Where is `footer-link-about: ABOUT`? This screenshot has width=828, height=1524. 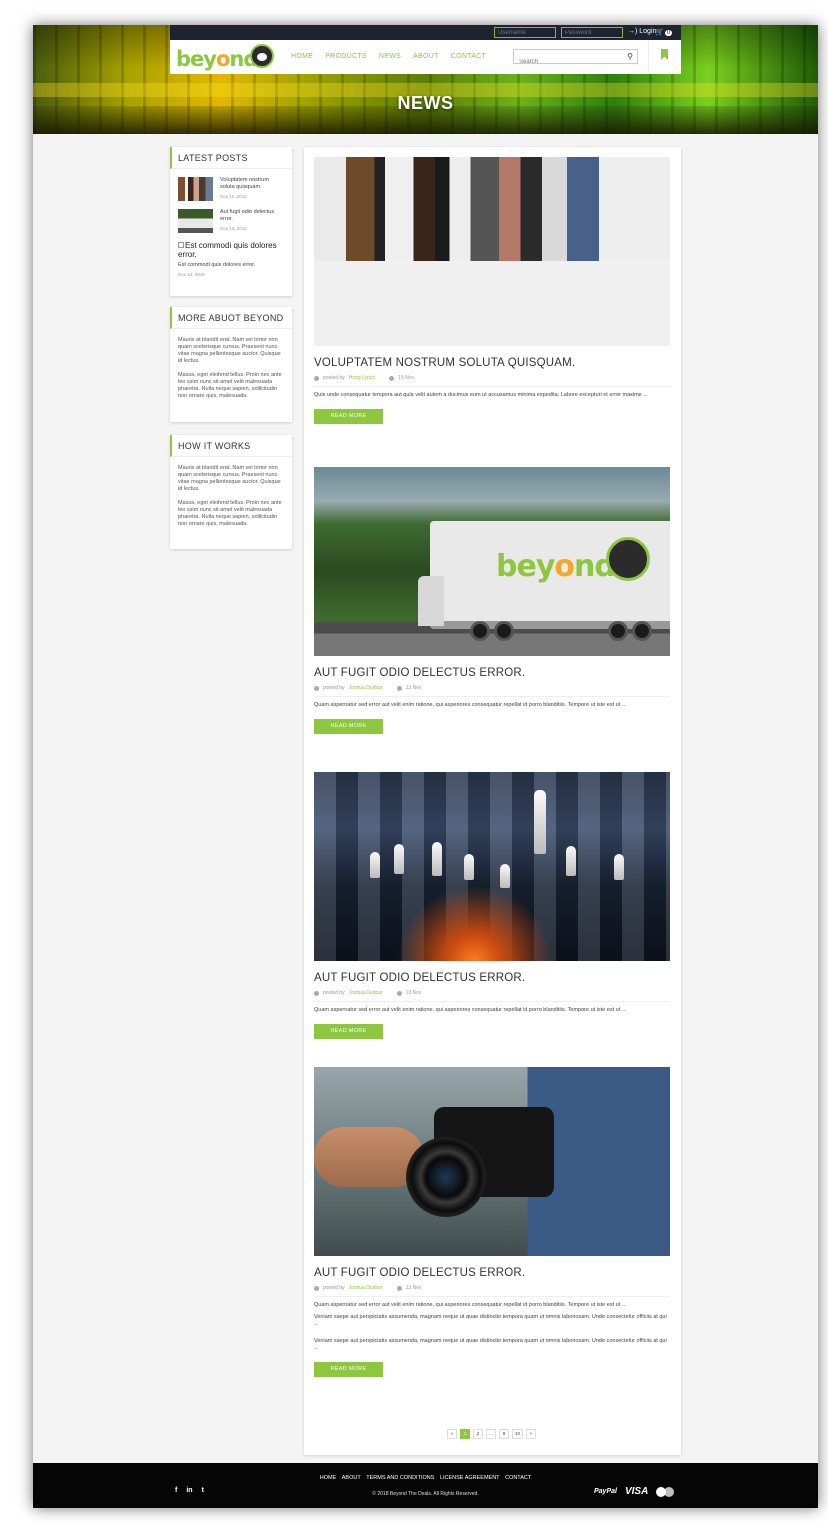 footer-link-about: ABOUT is located at coordinates (351, 1478).